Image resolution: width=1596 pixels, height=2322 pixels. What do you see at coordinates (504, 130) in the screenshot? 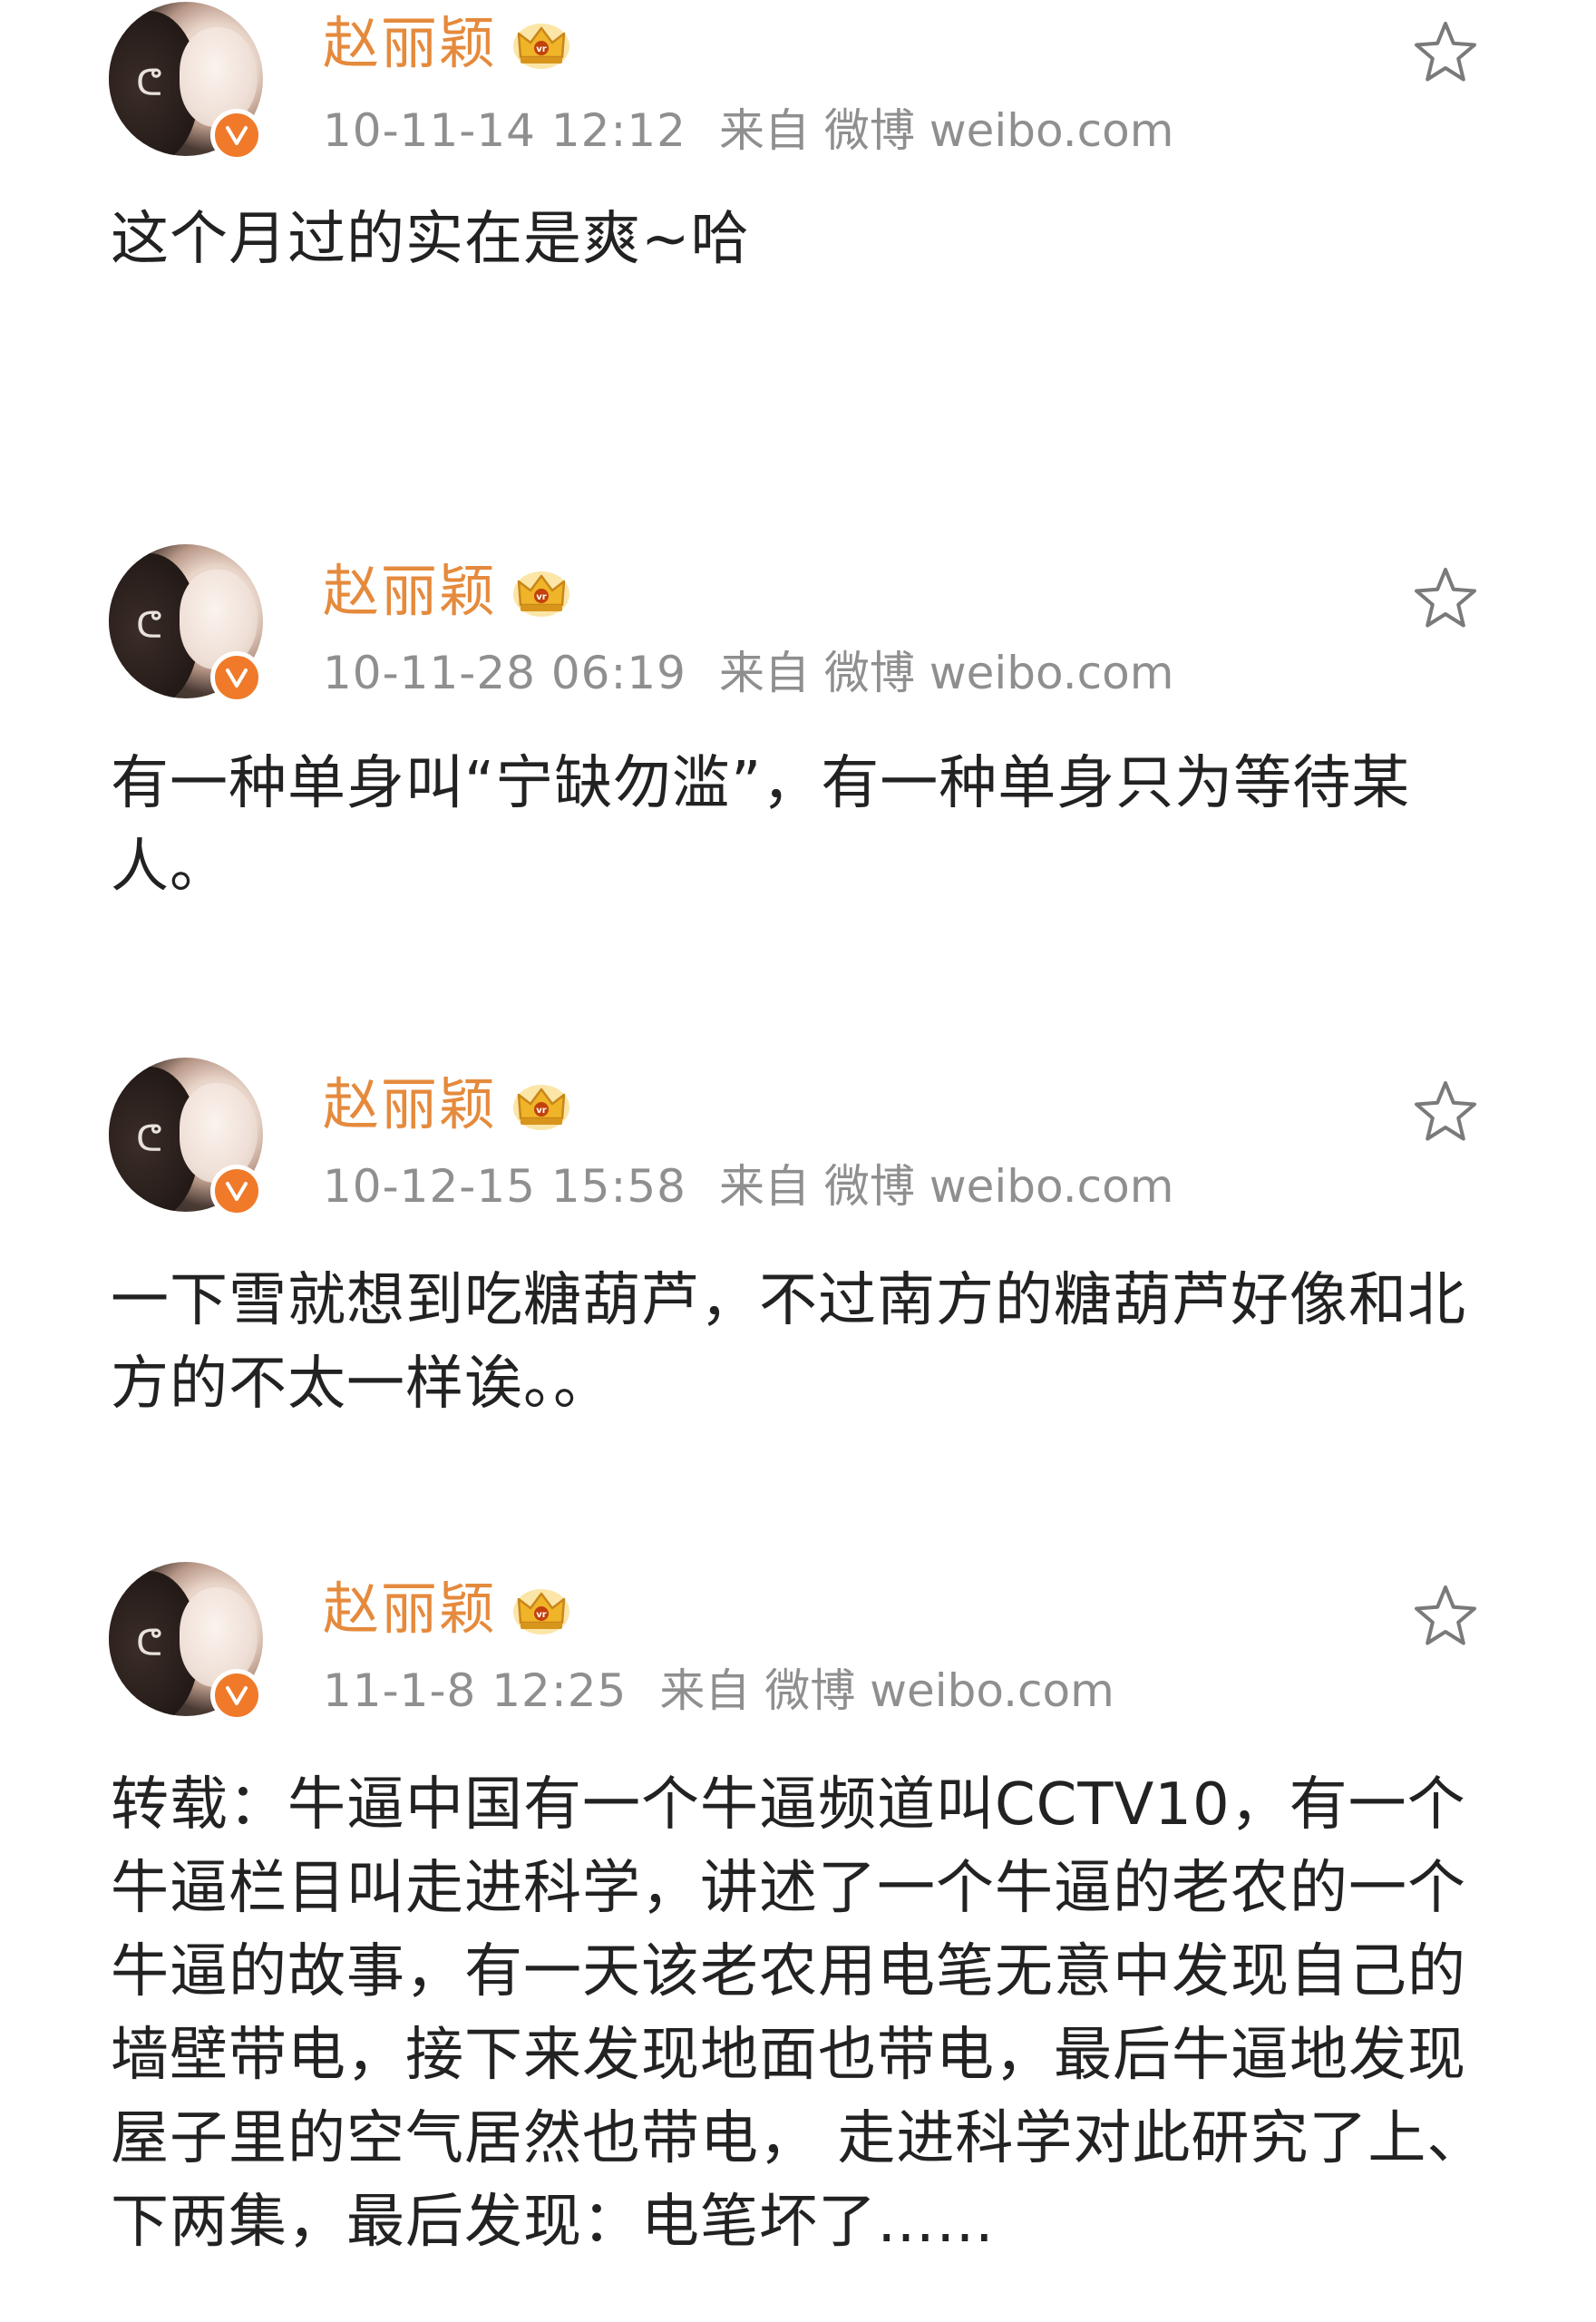
I see `post-time: 10-11-14 12:12` at bounding box center [504, 130].